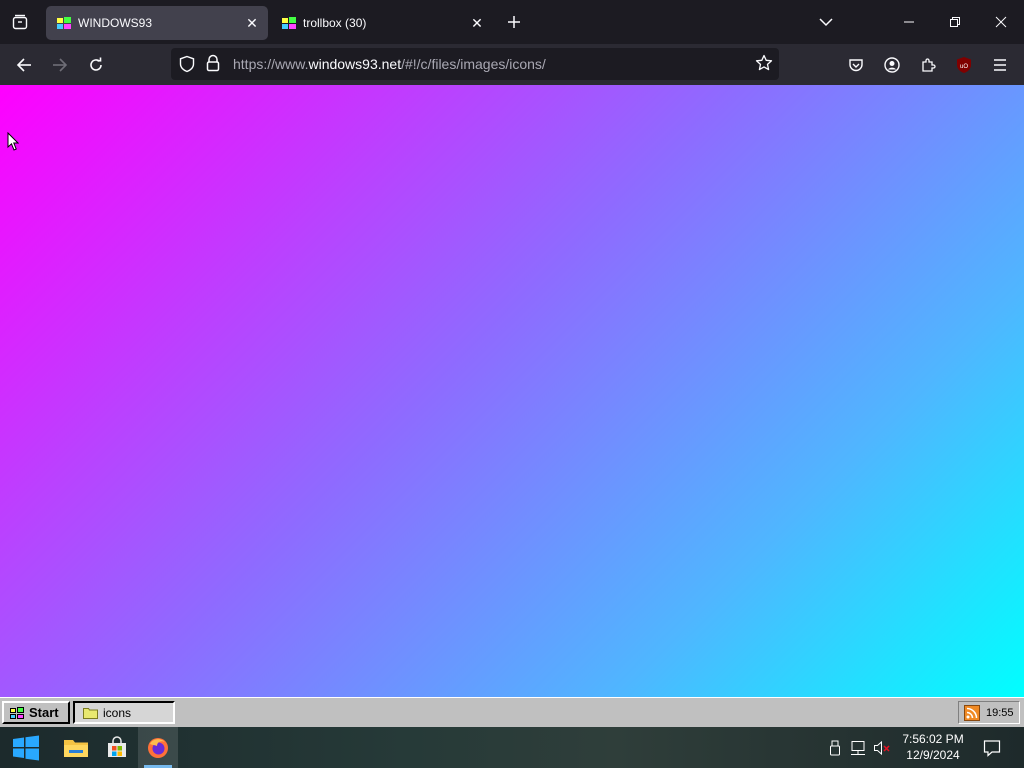  I want to click on pocket-button, so click(856, 65).